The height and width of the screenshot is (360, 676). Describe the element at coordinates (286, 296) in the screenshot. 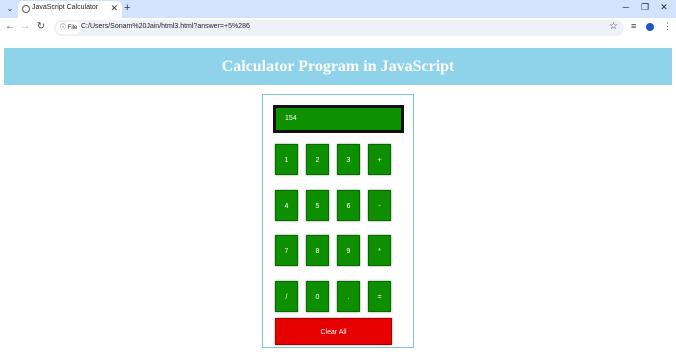

I see `key-divide: /` at that location.